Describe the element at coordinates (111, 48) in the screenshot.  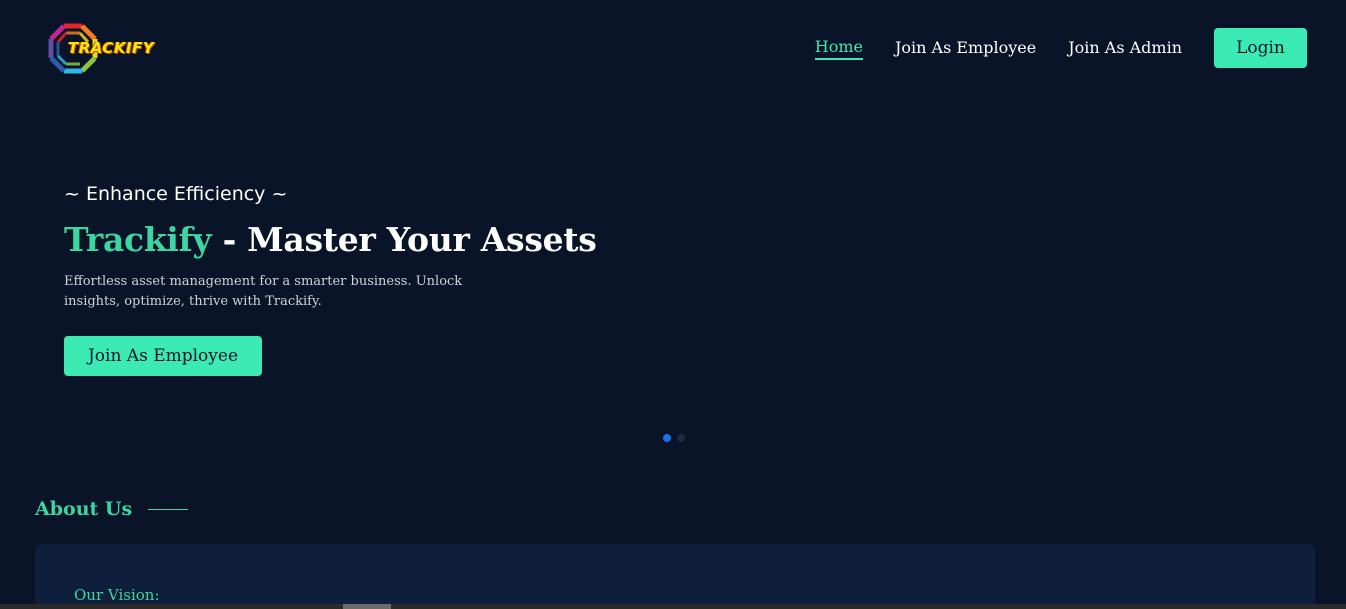
I see `logo-wordmark: TRACKIFY` at that location.